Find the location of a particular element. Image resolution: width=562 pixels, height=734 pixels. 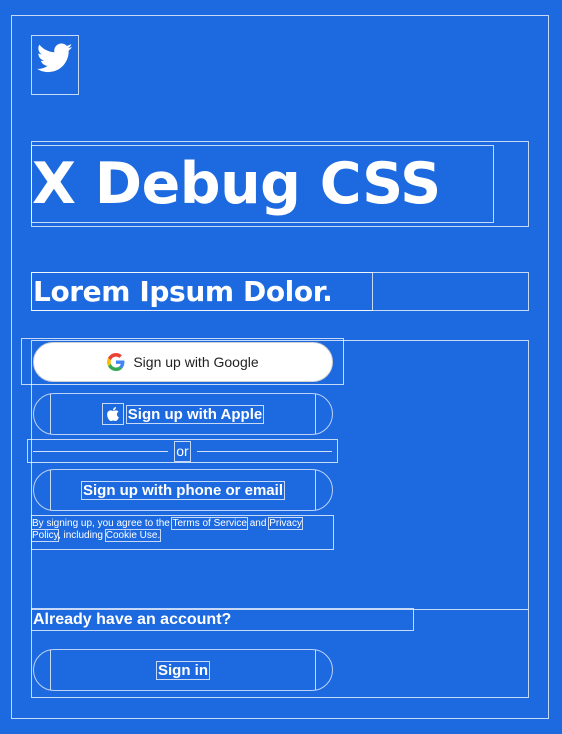

have-account-heading: Already have an account? is located at coordinates (132, 619).